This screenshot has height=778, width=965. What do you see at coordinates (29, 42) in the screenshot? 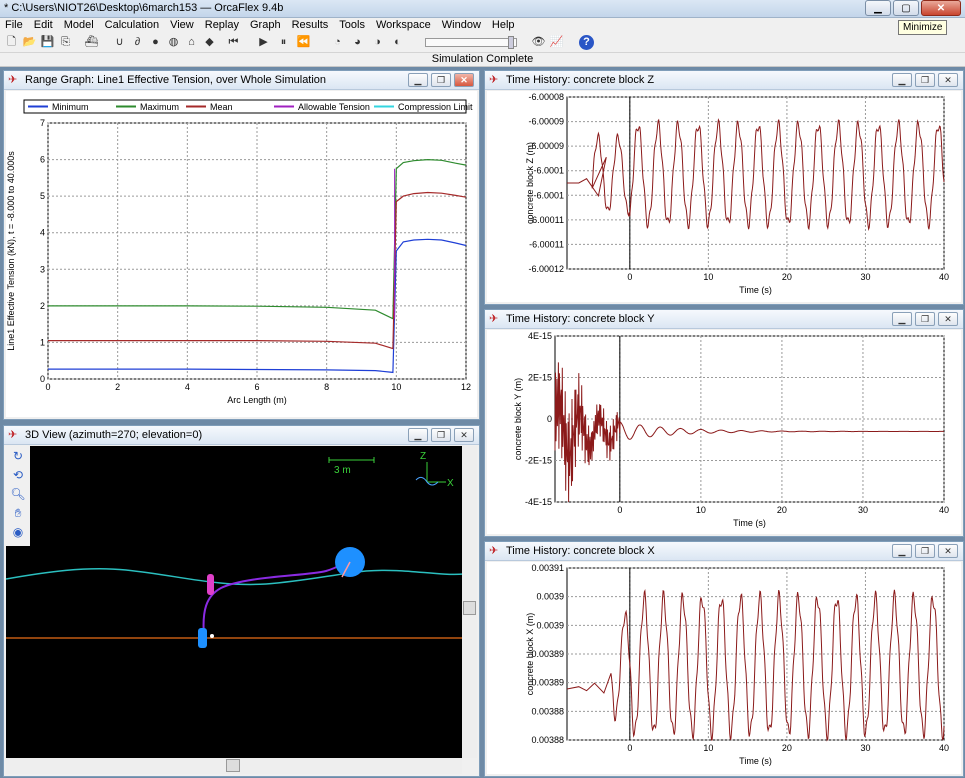
I see `open-icon: 📂` at bounding box center [29, 42].